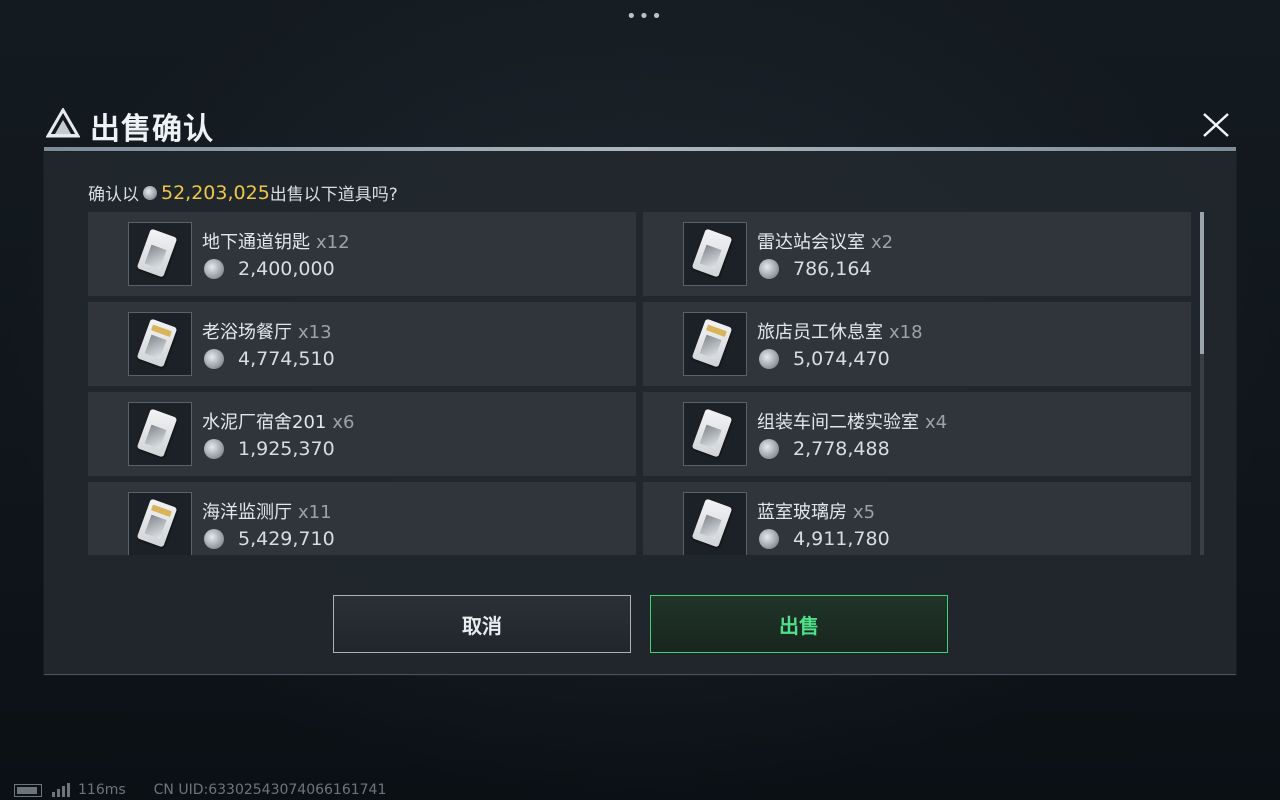 This screenshot has width=1280, height=800. Describe the element at coordinates (286, 359) in the screenshot. I see `item-price: 4,774,510` at that location.